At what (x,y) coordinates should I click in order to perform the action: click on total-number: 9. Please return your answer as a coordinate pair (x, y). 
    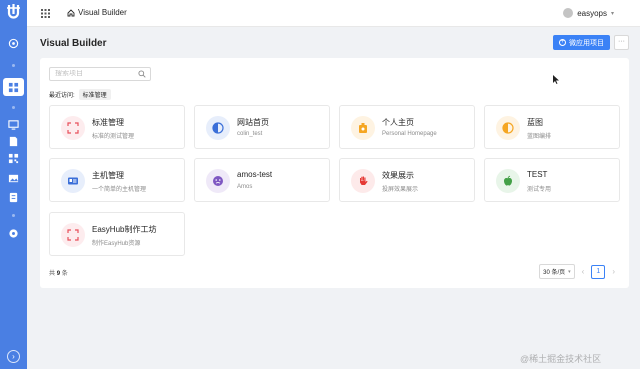
    Looking at the image, I should click on (58, 274).